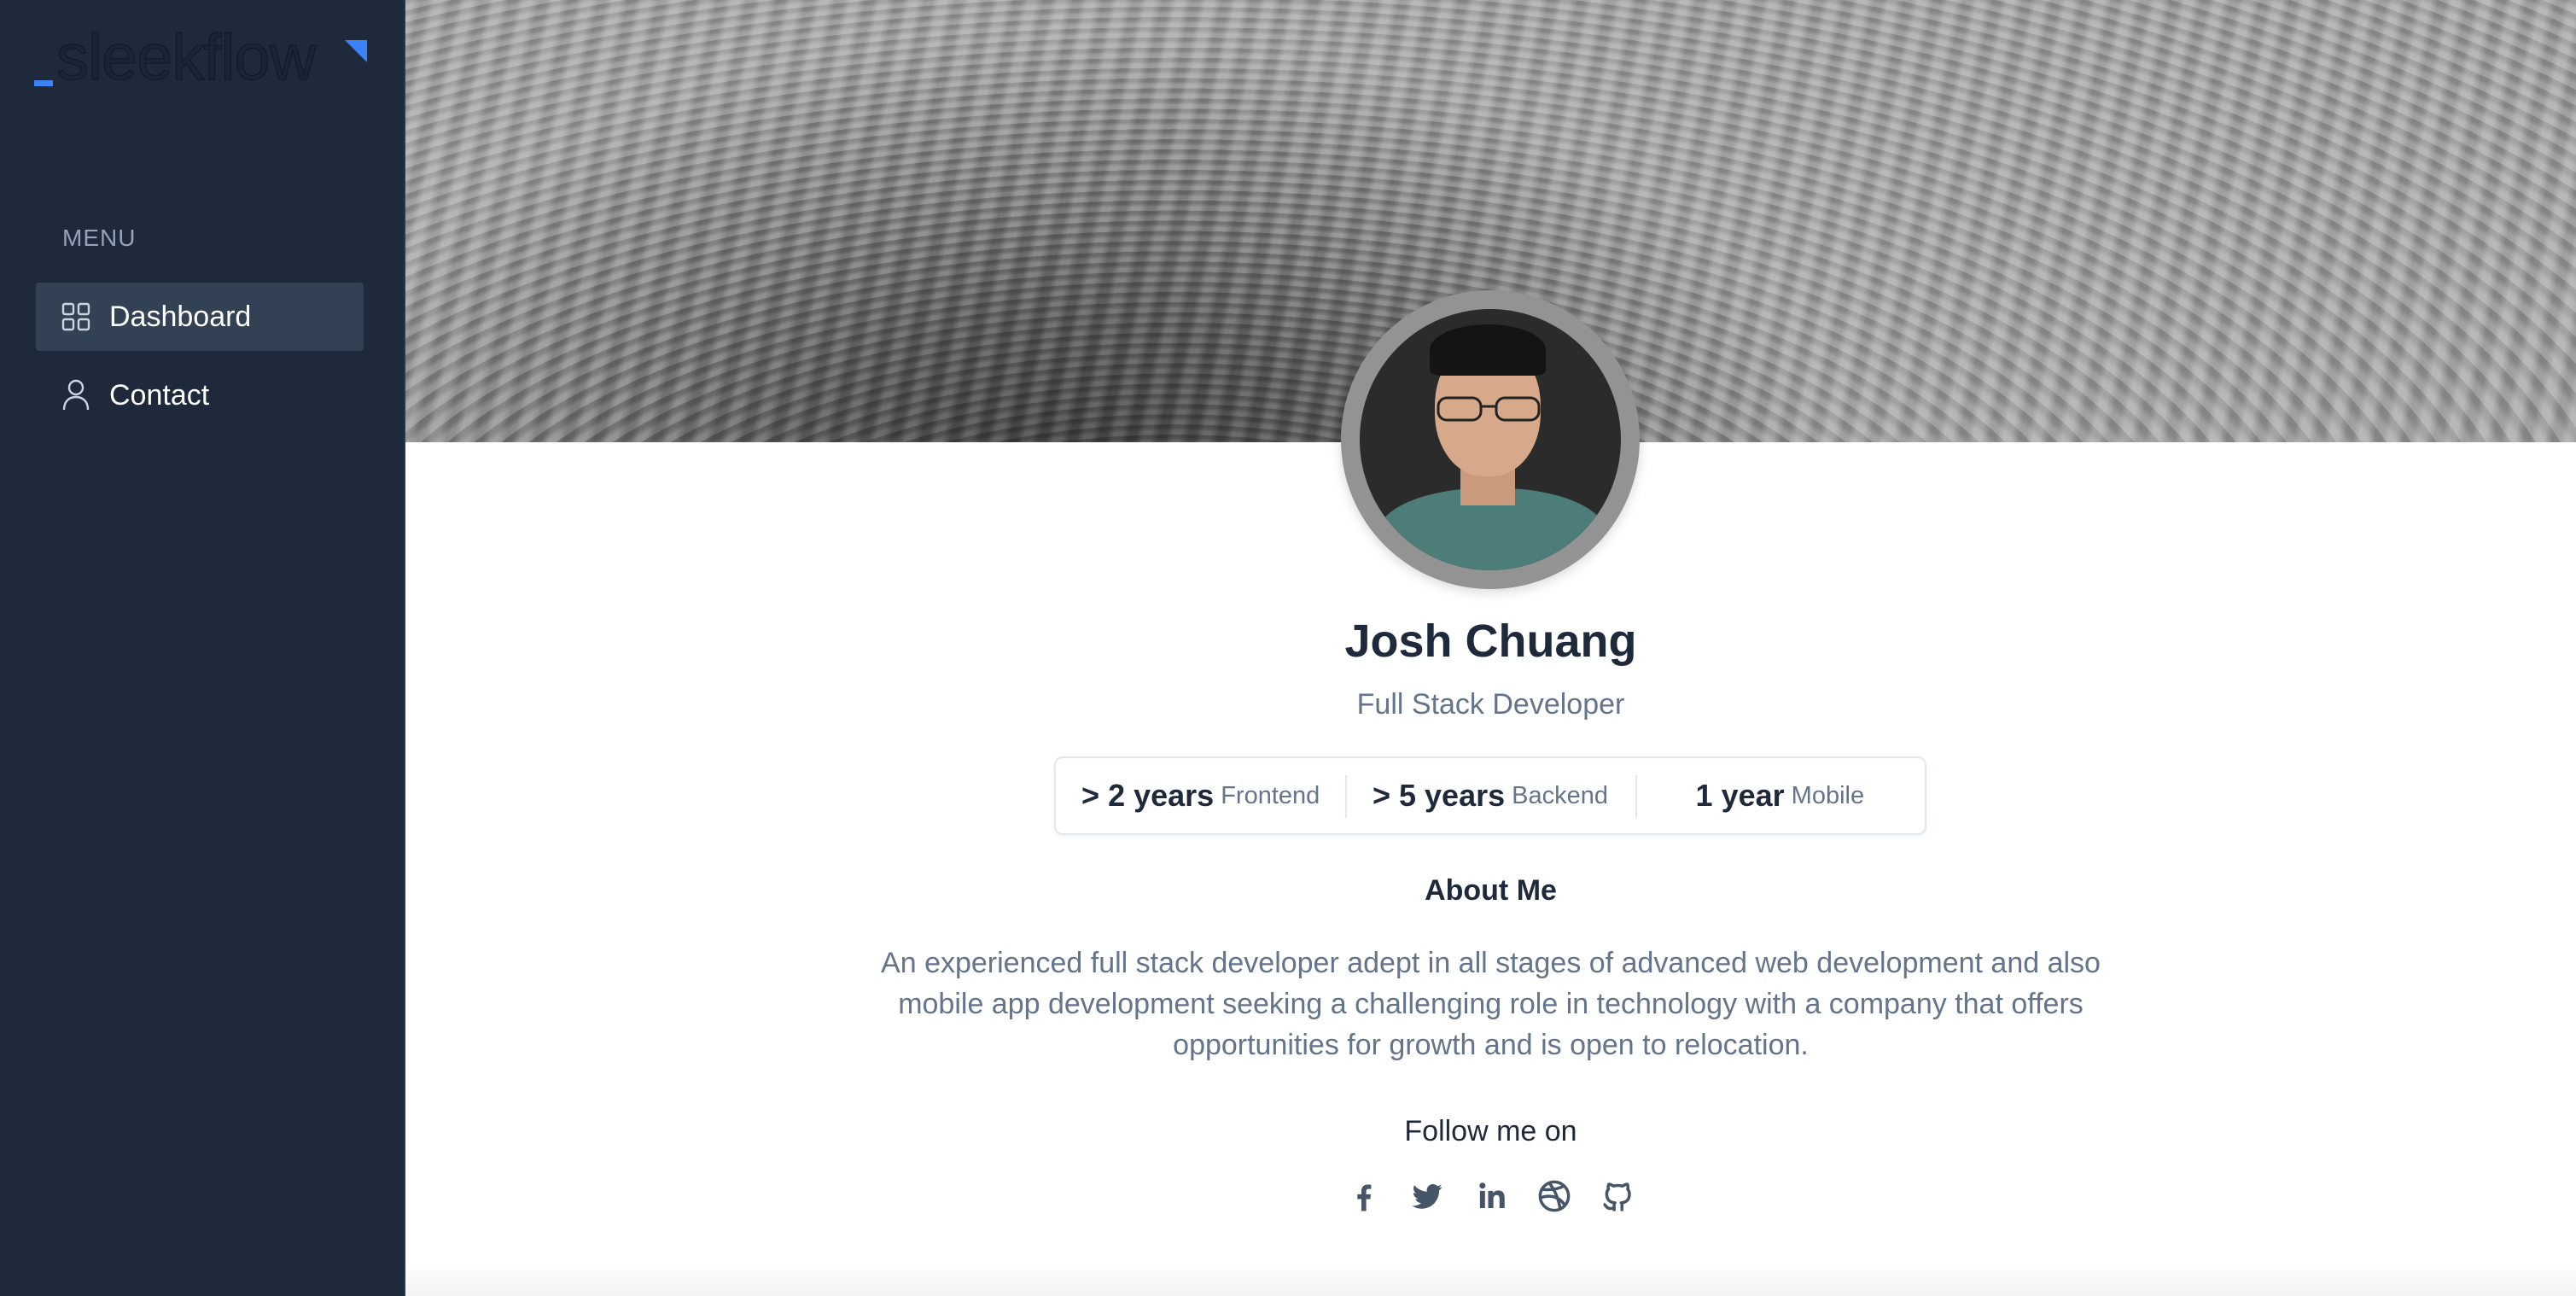 This screenshot has width=2576, height=1296. What do you see at coordinates (1491, 890) in the screenshot?
I see `about-heading: About Me` at bounding box center [1491, 890].